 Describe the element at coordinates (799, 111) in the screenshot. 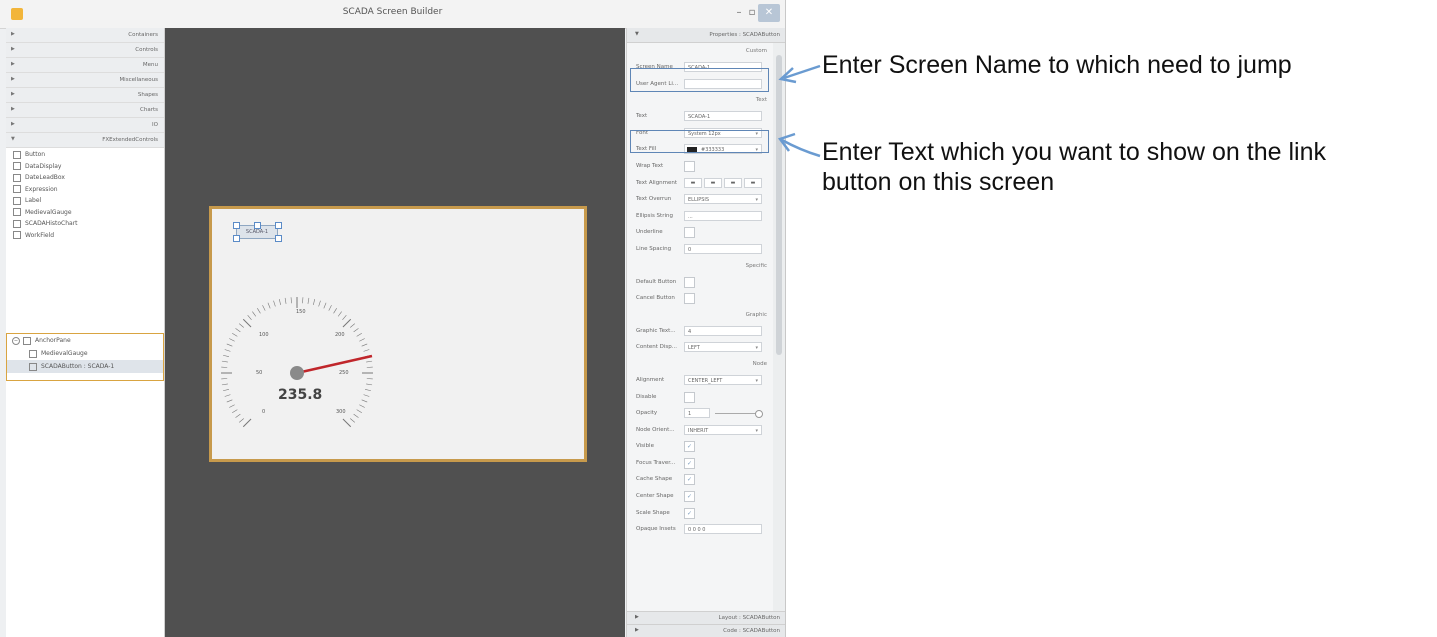

I see `annotation-arrows` at that location.